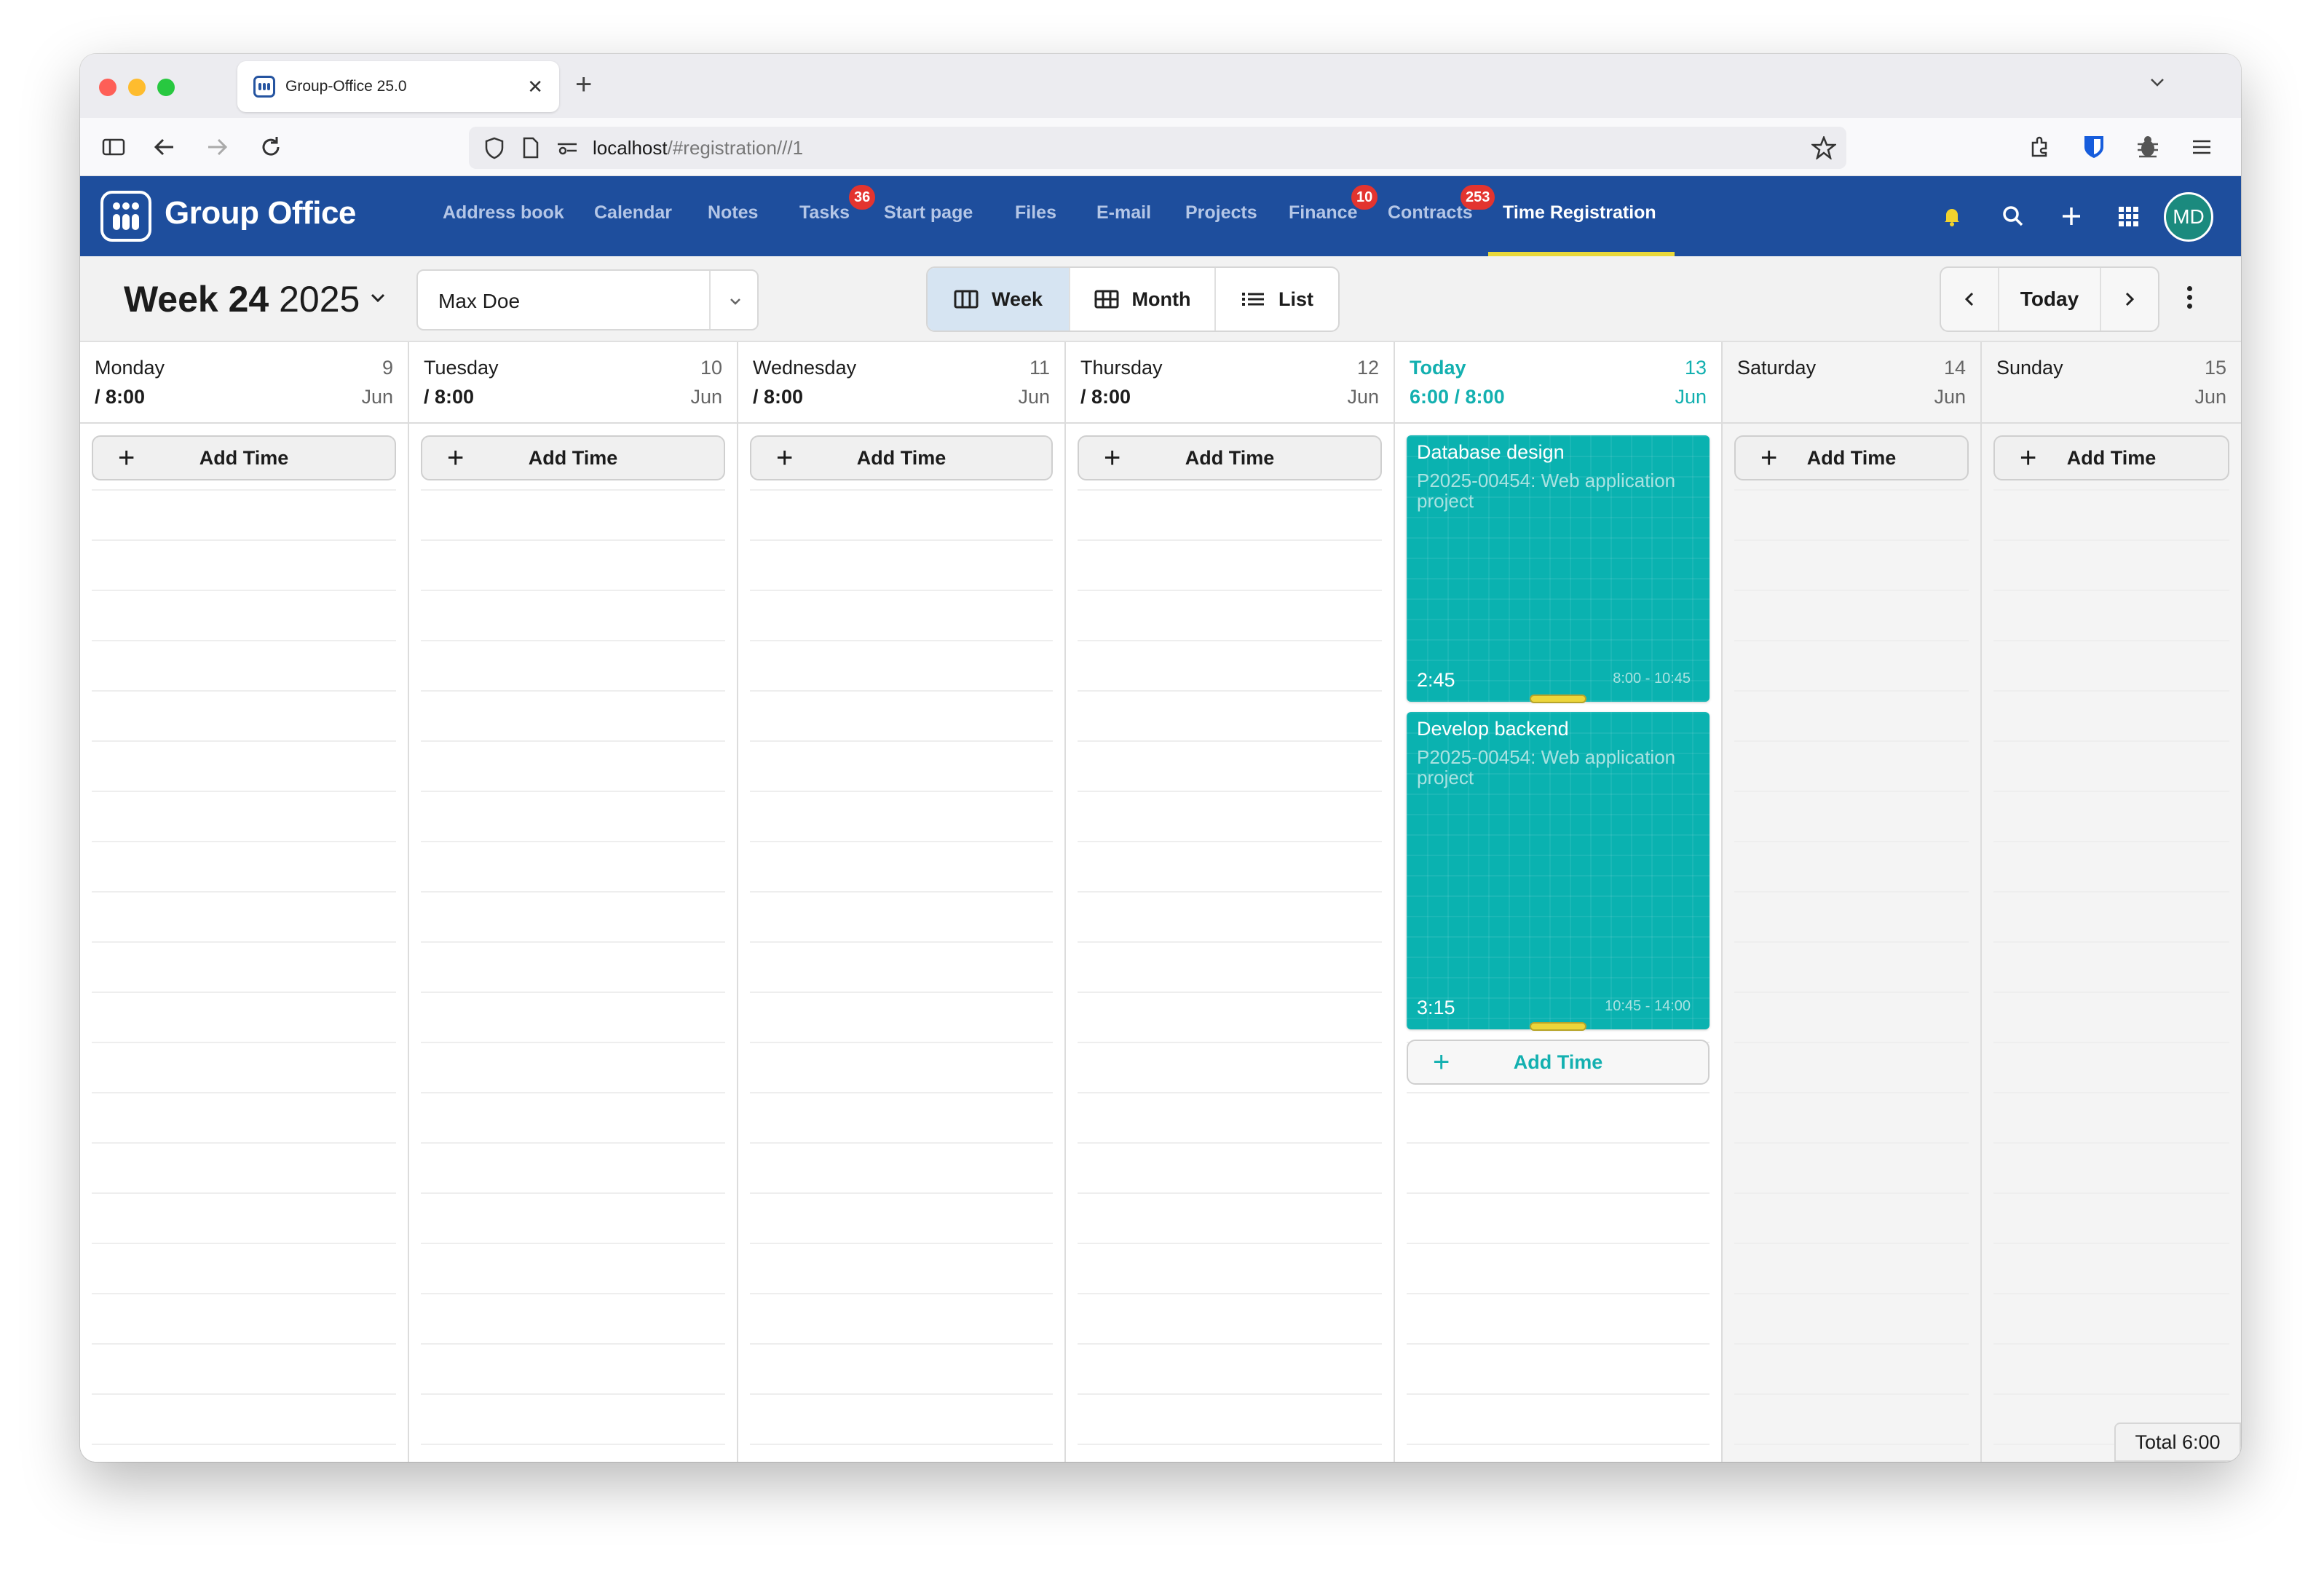  Describe the element at coordinates (530, 148) in the screenshot. I see `page-icon` at that location.